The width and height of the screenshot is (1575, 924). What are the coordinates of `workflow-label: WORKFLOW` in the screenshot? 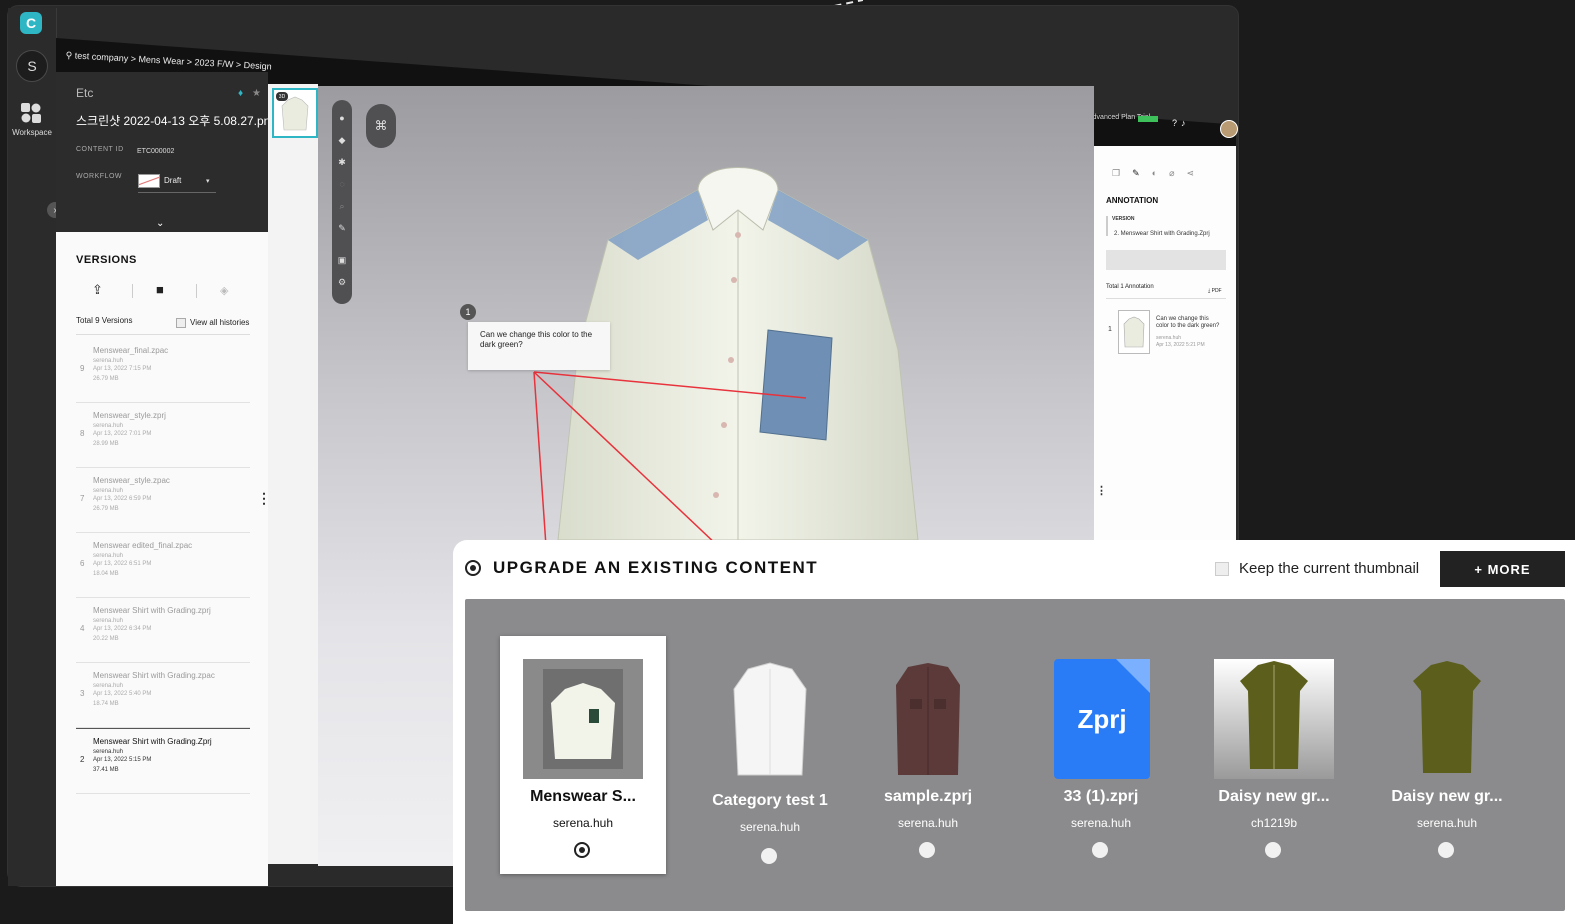 It's located at (99, 176).